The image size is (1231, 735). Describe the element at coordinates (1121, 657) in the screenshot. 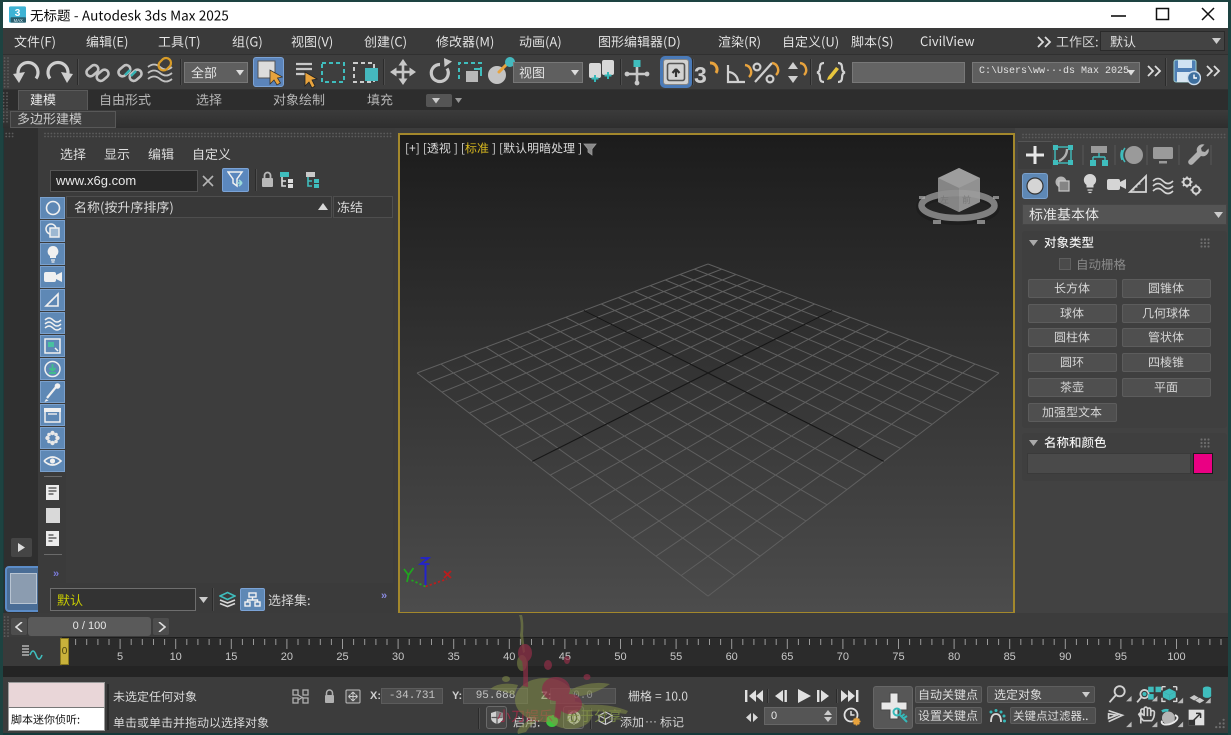

I see `svg-text: 95` at that location.